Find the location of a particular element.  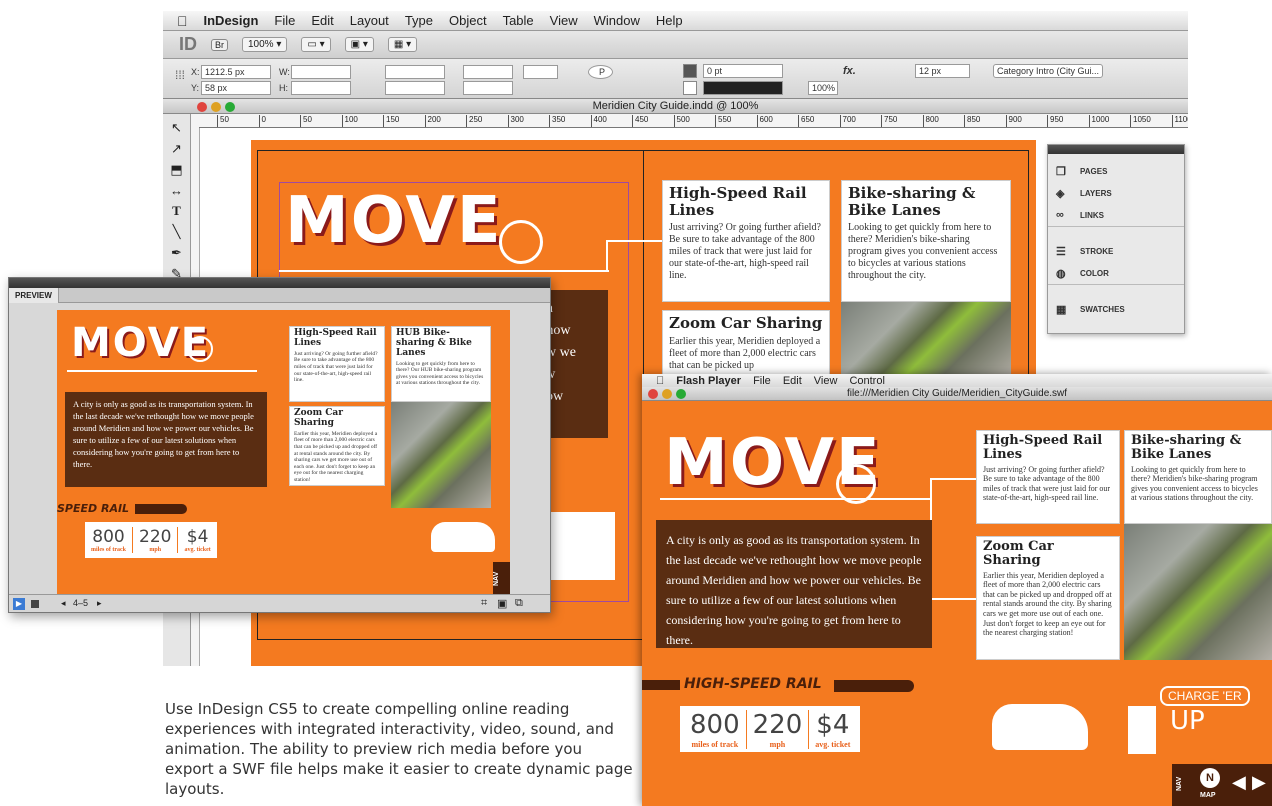

car-frame is located at coordinates (583, 546).